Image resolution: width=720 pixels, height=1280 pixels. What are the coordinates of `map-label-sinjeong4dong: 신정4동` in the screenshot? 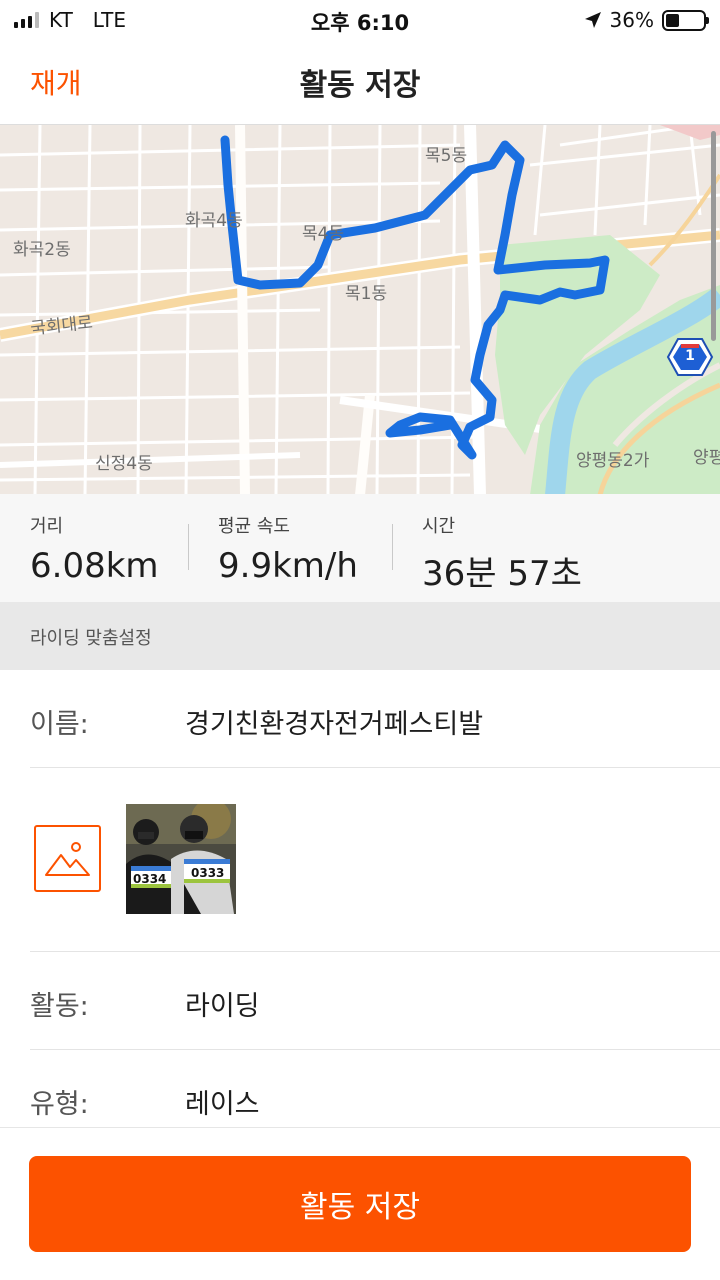 It's located at (124, 464).